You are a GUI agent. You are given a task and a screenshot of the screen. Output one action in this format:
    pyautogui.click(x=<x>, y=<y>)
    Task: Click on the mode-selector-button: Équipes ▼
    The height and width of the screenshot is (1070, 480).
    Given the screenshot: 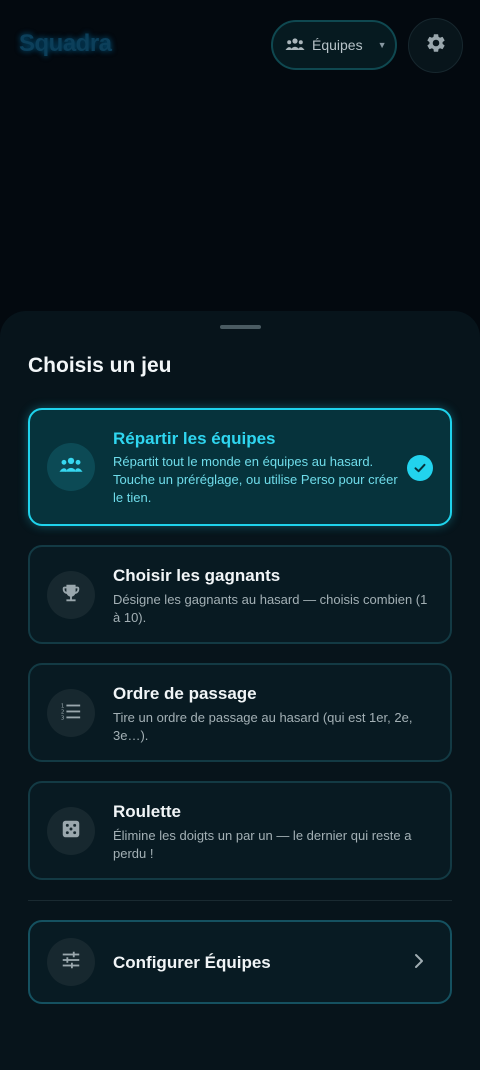 What is the action you would take?
    pyautogui.click(x=334, y=45)
    